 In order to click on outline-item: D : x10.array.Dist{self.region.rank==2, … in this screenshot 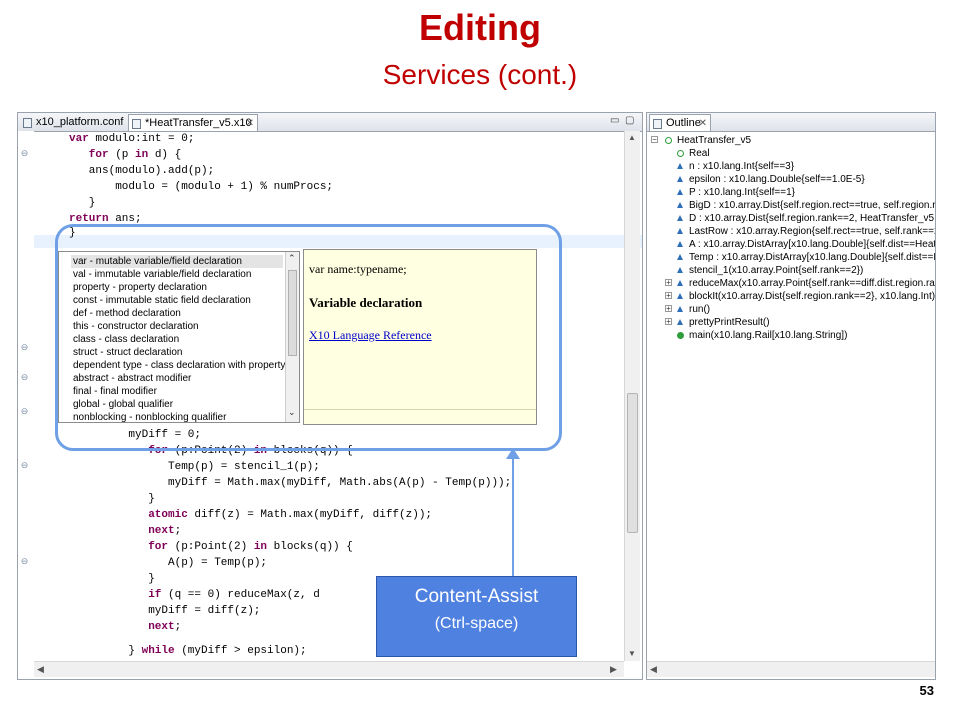, I will do `click(791, 218)`.